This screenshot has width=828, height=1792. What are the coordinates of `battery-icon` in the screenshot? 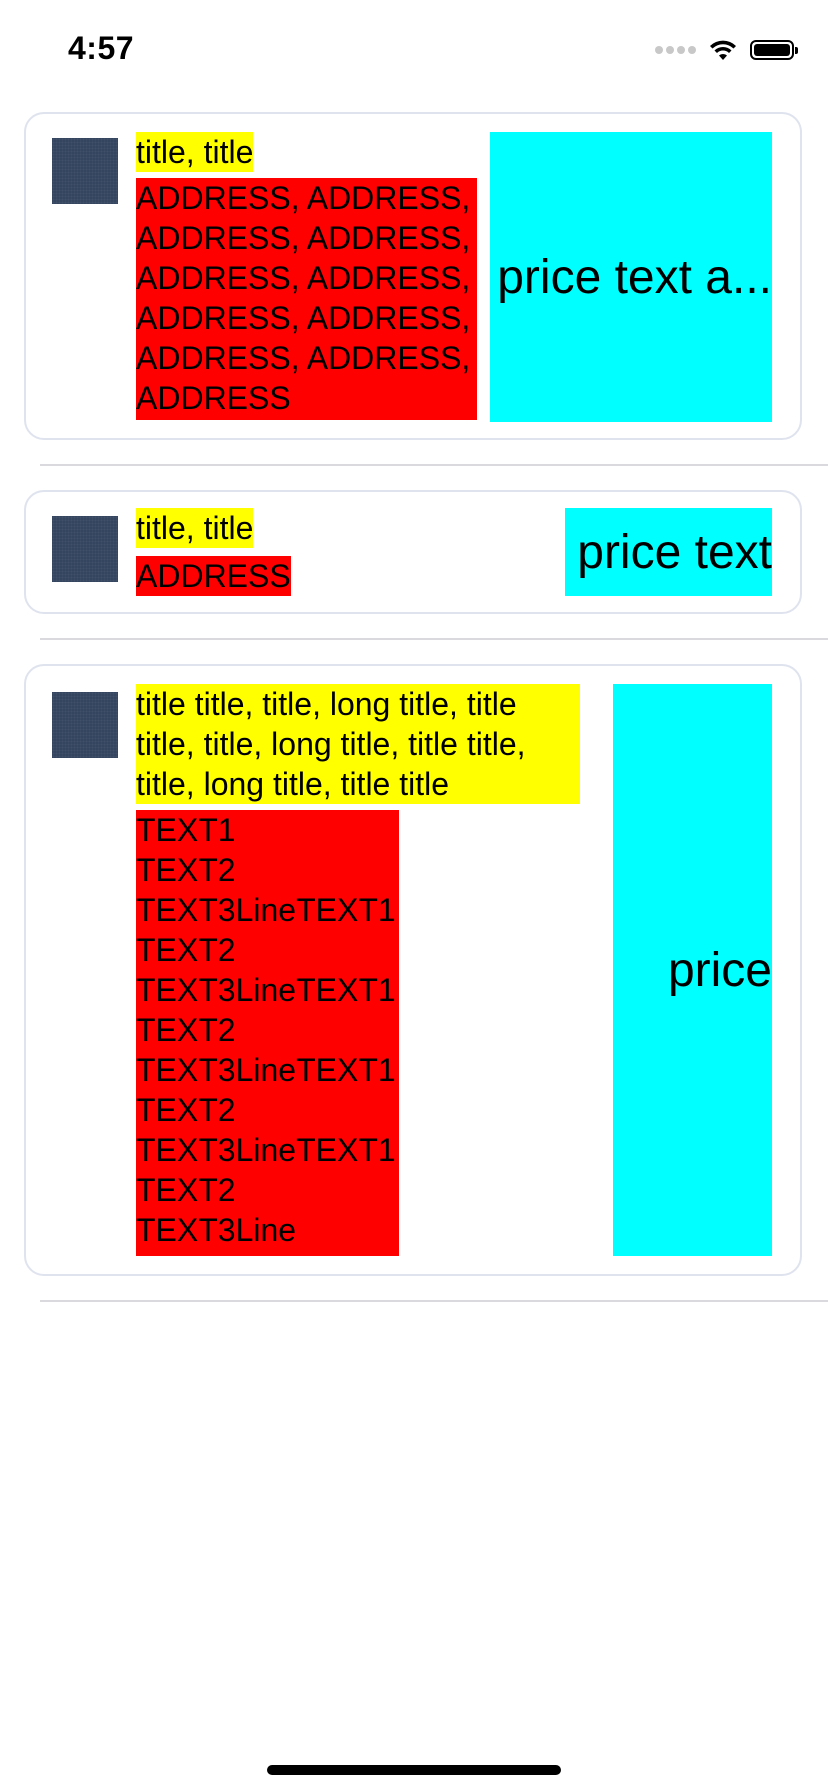 It's located at (774, 50).